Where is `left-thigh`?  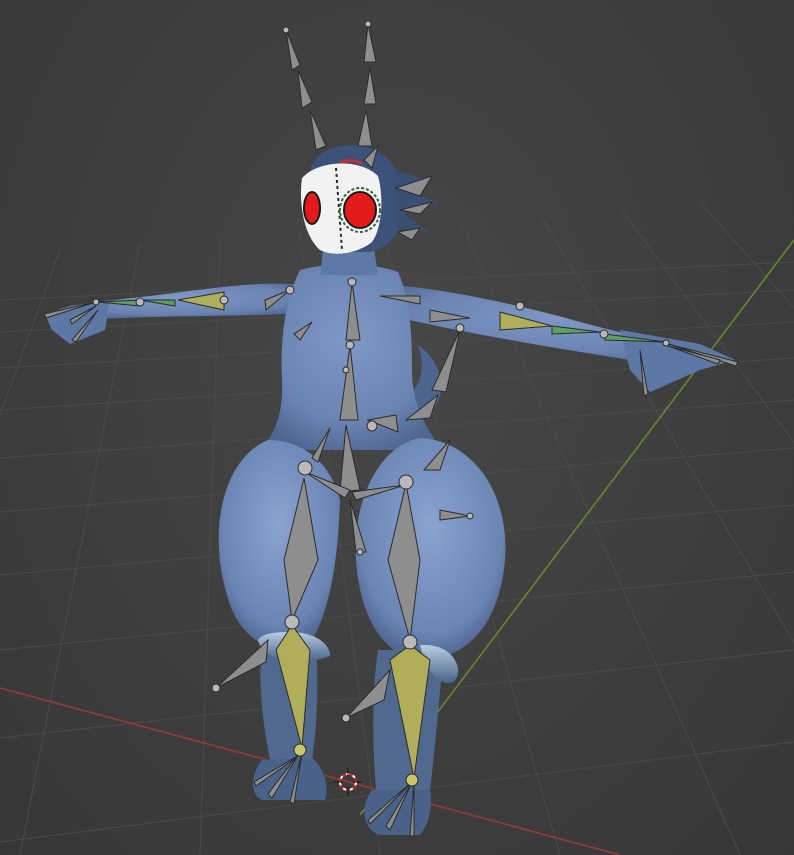
left-thigh is located at coordinates (279, 545).